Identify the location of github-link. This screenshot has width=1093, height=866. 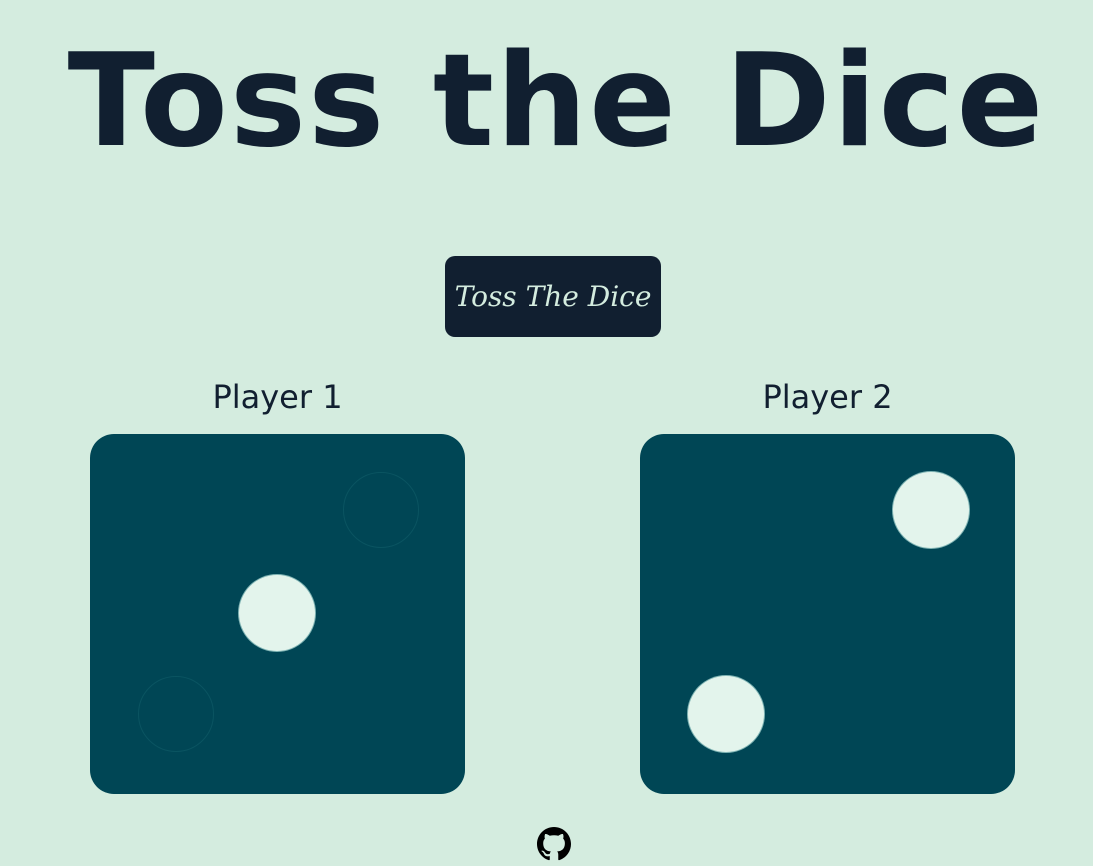
(554, 844).